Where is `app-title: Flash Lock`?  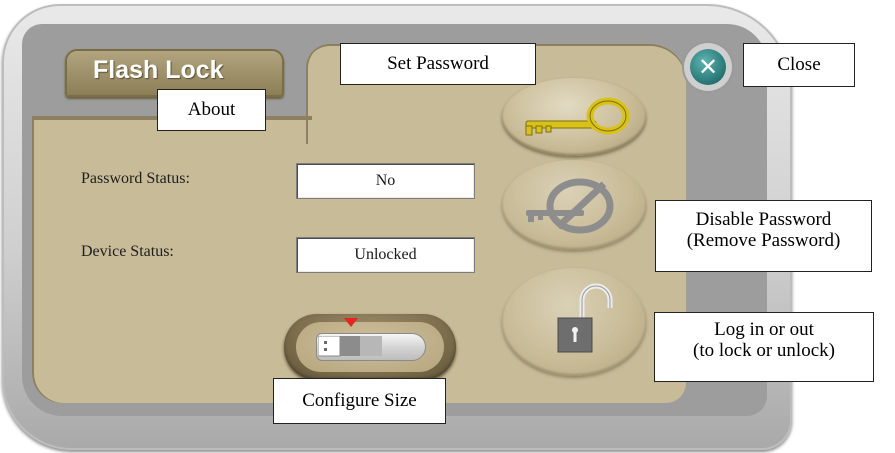
app-title: Flash Lock is located at coordinates (158, 70).